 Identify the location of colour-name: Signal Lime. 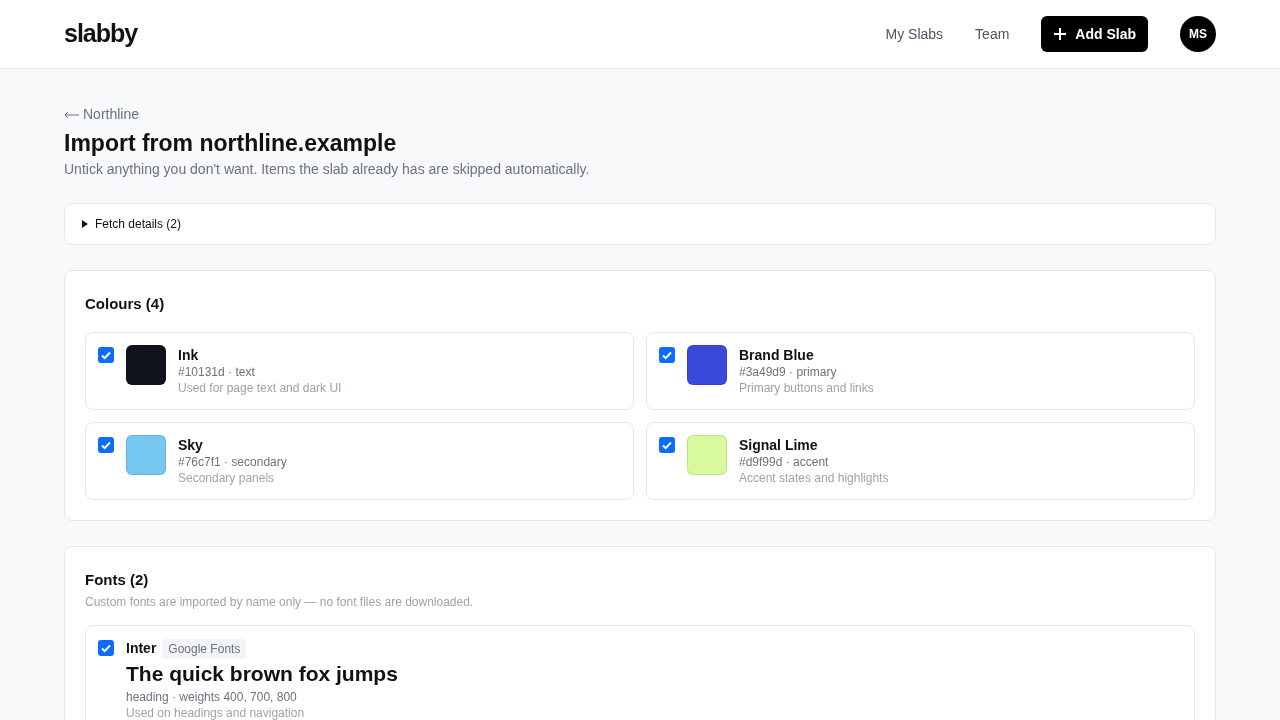
(779, 444).